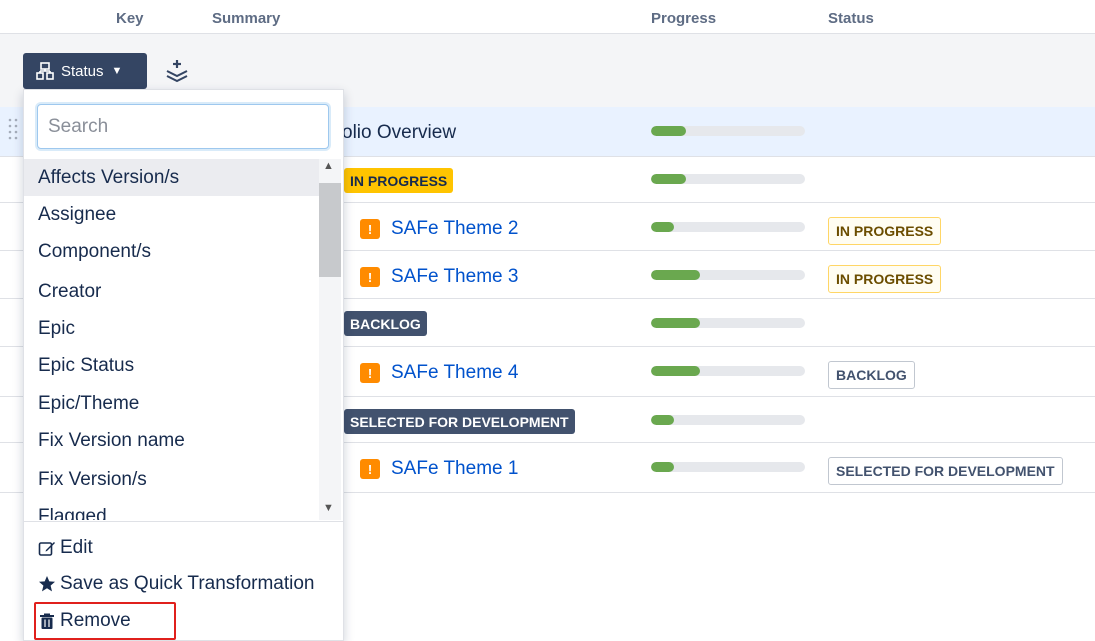  Describe the element at coordinates (454, 277) in the screenshot. I see `issue-link: SAFe Theme 3` at that location.